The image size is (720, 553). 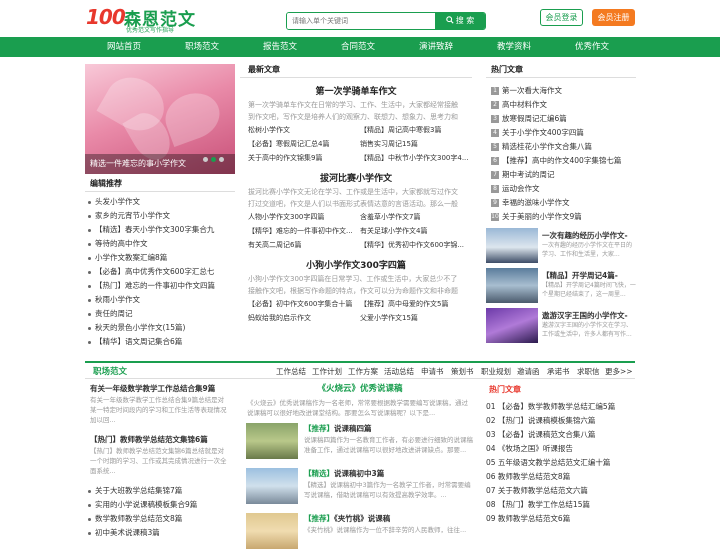 What do you see at coordinates (561, 421) in the screenshot?
I see `hot-item: 02 【热门】说课稿模板集锦六篇` at bounding box center [561, 421].